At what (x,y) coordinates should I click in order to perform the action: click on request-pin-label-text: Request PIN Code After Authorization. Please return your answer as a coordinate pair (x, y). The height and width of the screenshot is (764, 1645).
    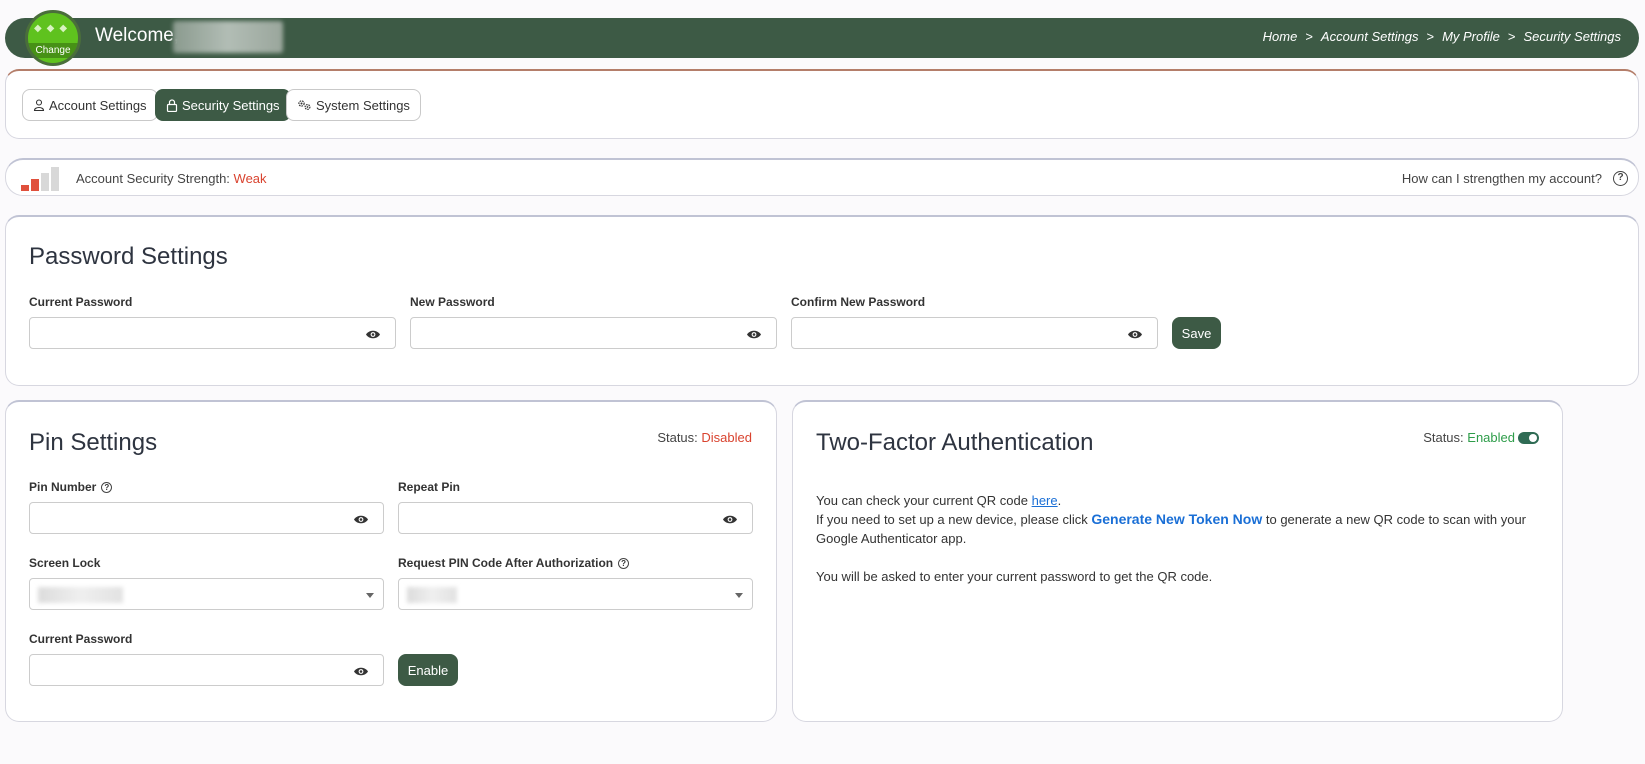
    Looking at the image, I should click on (506, 563).